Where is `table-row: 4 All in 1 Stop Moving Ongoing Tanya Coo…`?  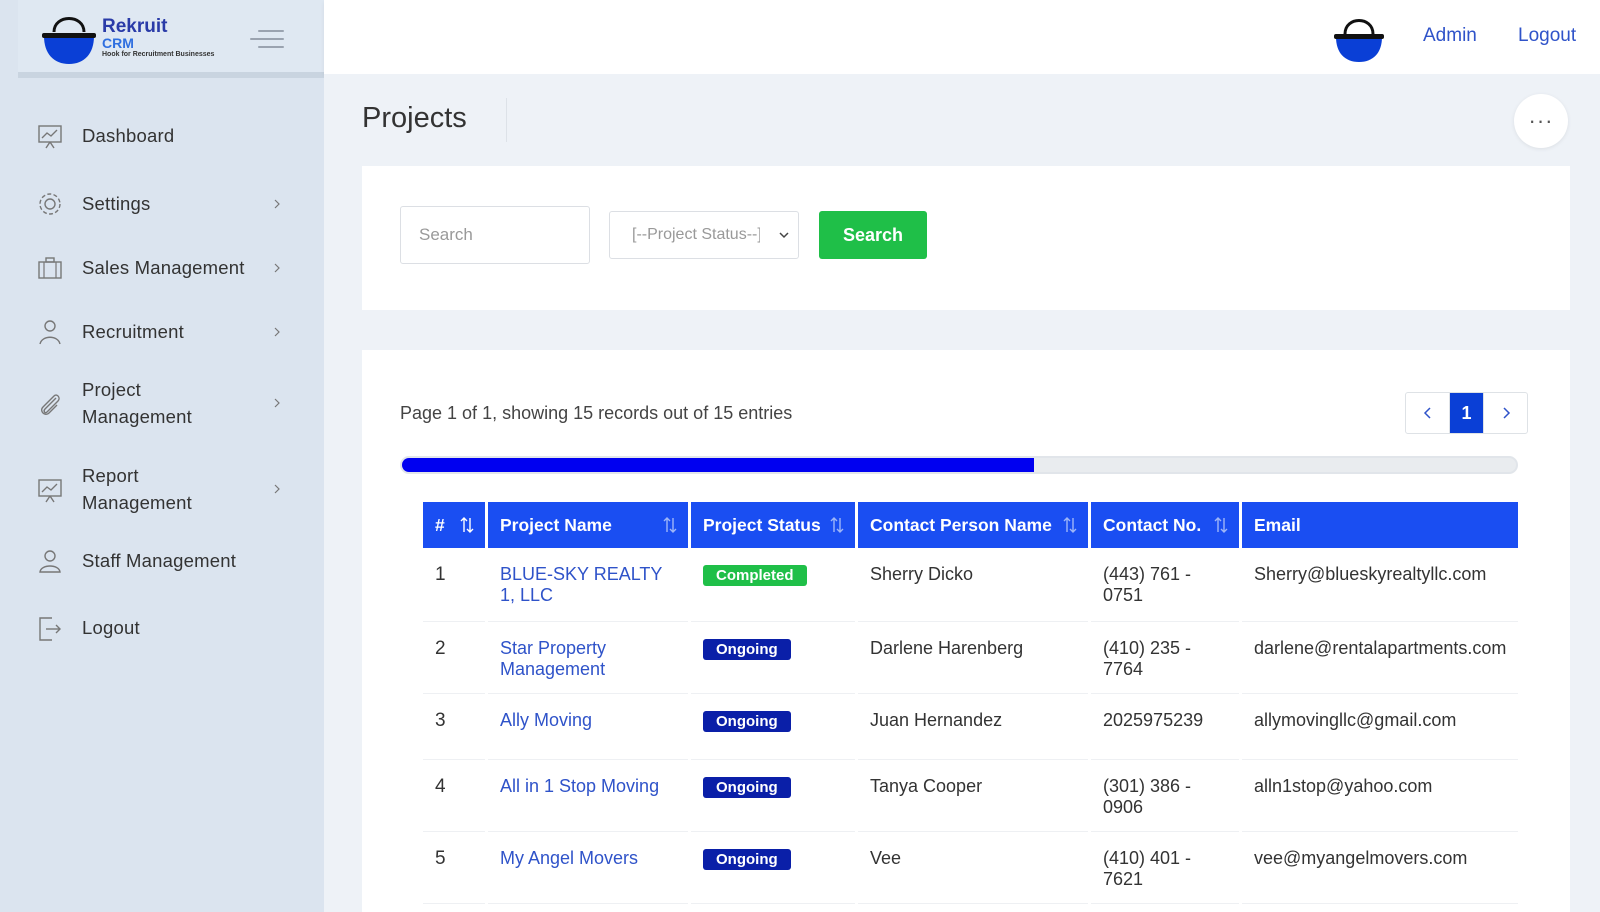 table-row: 4 All in 1 Stop Moving Ongoing Tanya Coo… is located at coordinates (971, 796).